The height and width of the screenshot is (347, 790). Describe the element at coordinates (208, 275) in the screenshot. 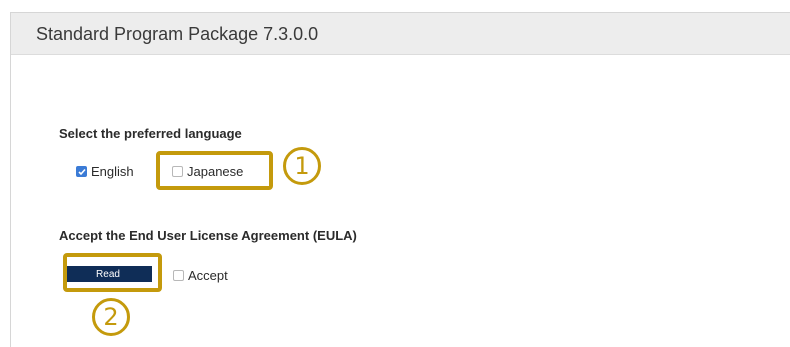

I see `accept-label: Accept` at that location.